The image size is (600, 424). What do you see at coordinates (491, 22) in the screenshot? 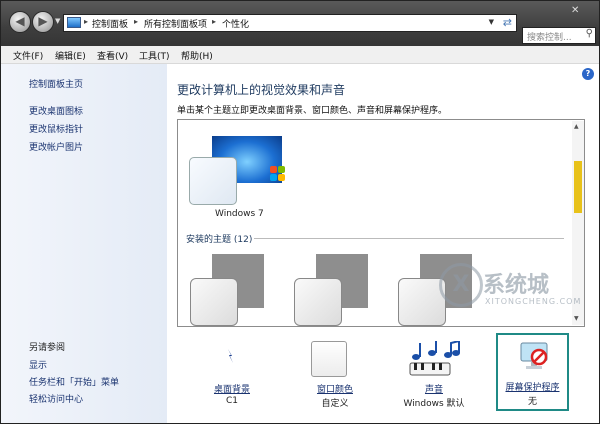
I see `address-dropdown-icon: ▼` at bounding box center [491, 22].